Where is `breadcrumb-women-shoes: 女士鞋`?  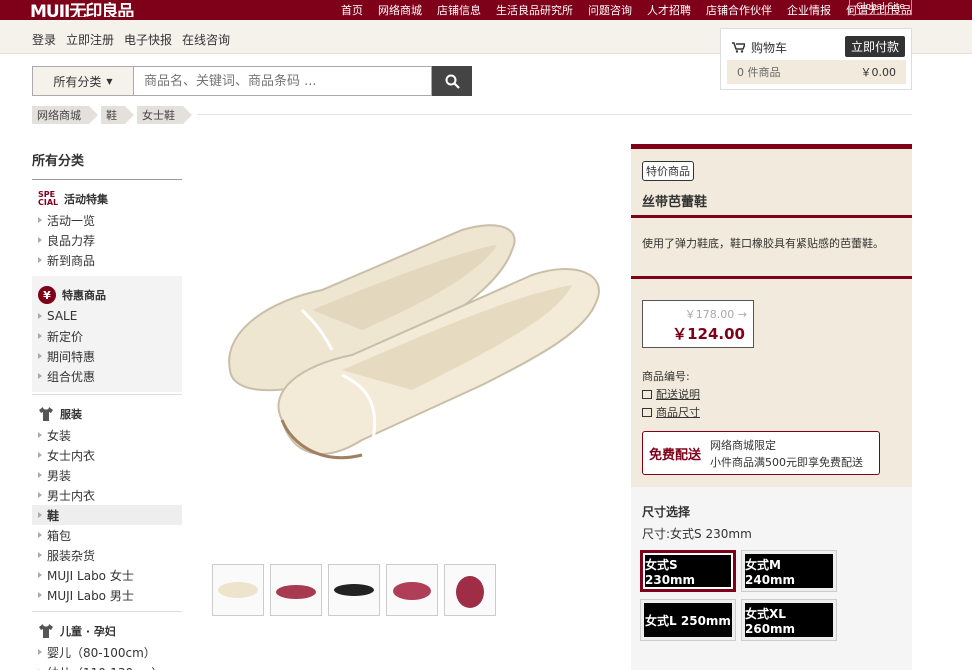
breadcrumb-women-shoes: 女士鞋 is located at coordinates (164, 115).